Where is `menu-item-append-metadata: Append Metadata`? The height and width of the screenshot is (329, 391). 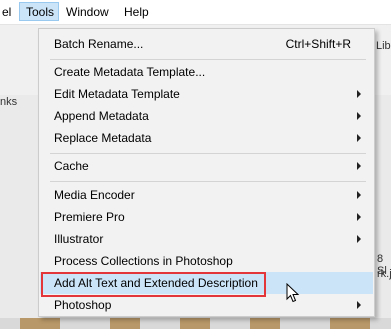 menu-item-append-metadata: Append Metadata is located at coordinates (206, 116).